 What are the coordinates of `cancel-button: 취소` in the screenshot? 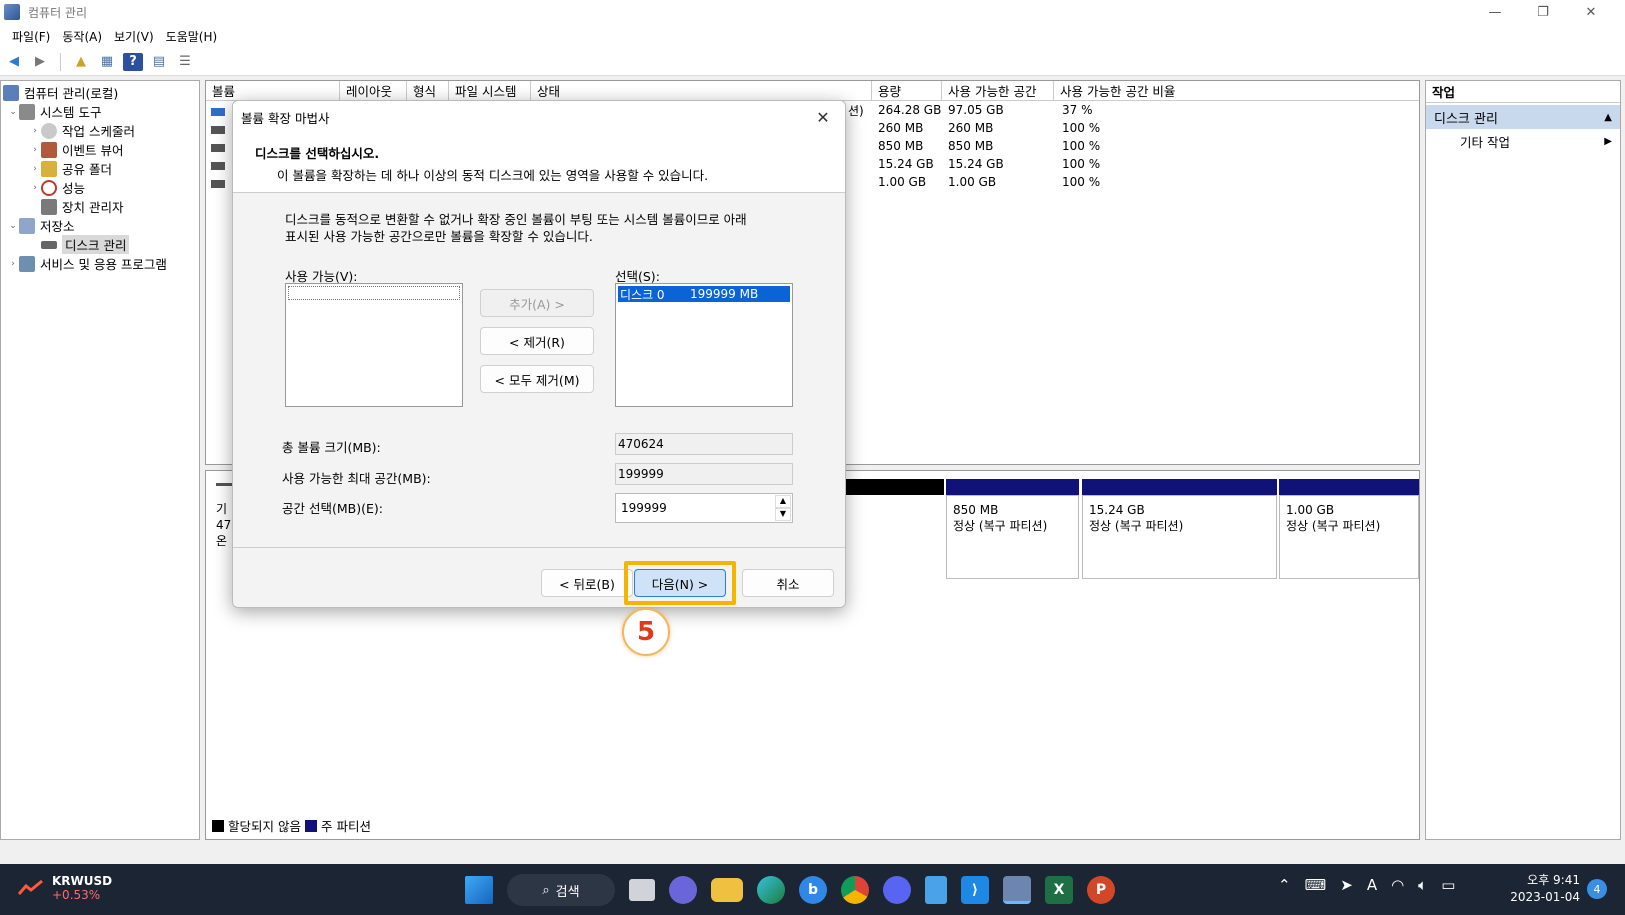 It's located at (788, 583).